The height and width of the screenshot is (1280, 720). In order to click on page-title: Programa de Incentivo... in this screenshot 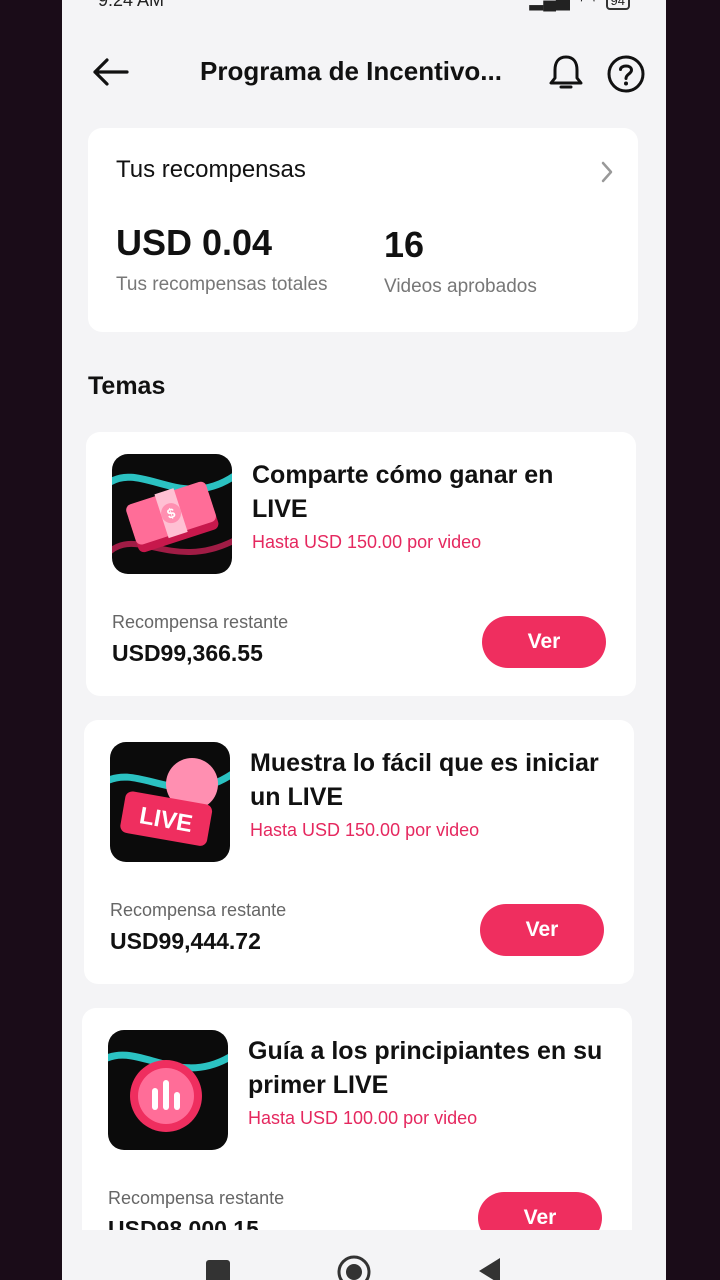, I will do `click(351, 71)`.